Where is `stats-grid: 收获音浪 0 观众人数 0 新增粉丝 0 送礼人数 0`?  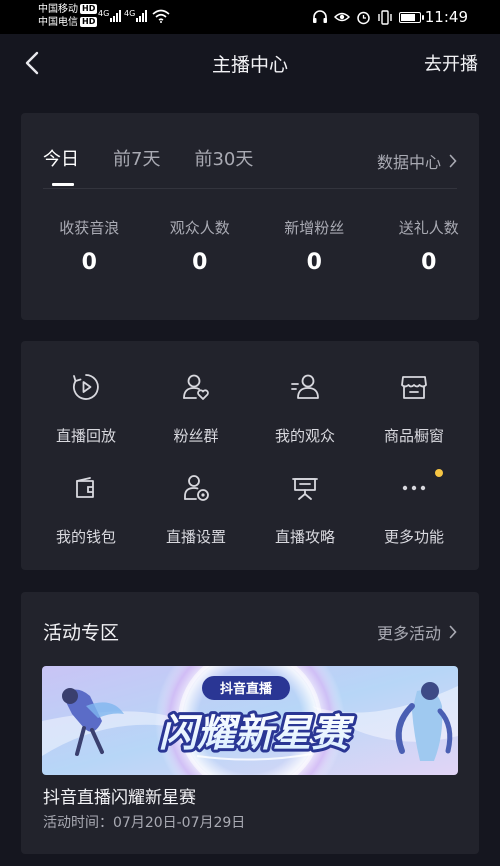 stats-grid: 收获音浪 0 观众人数 0 新增粉丝 0 送礼人数 0 is located at coordinates (250, 246).